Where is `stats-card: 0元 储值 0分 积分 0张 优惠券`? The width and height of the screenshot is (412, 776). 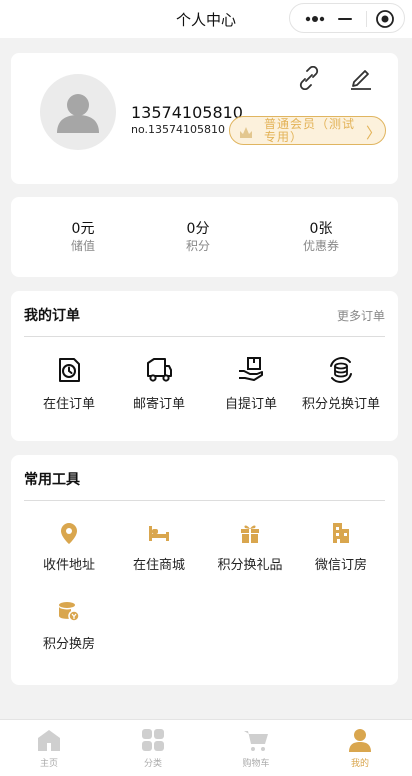 stats-card: 0元 储值 0分 积分 0张 优惠券 is located at coordinates (204, 237).